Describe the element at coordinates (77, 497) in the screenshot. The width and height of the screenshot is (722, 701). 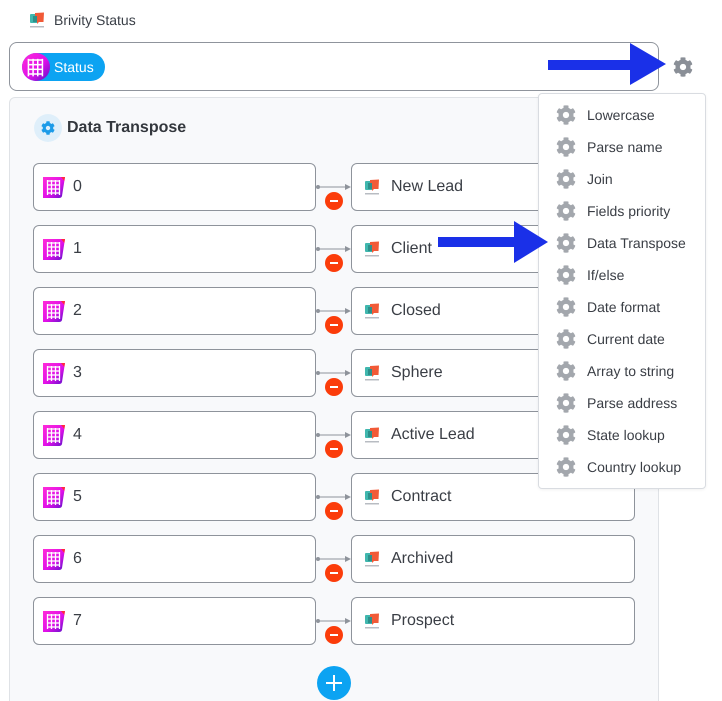
I see `source-value: 5` at that location.